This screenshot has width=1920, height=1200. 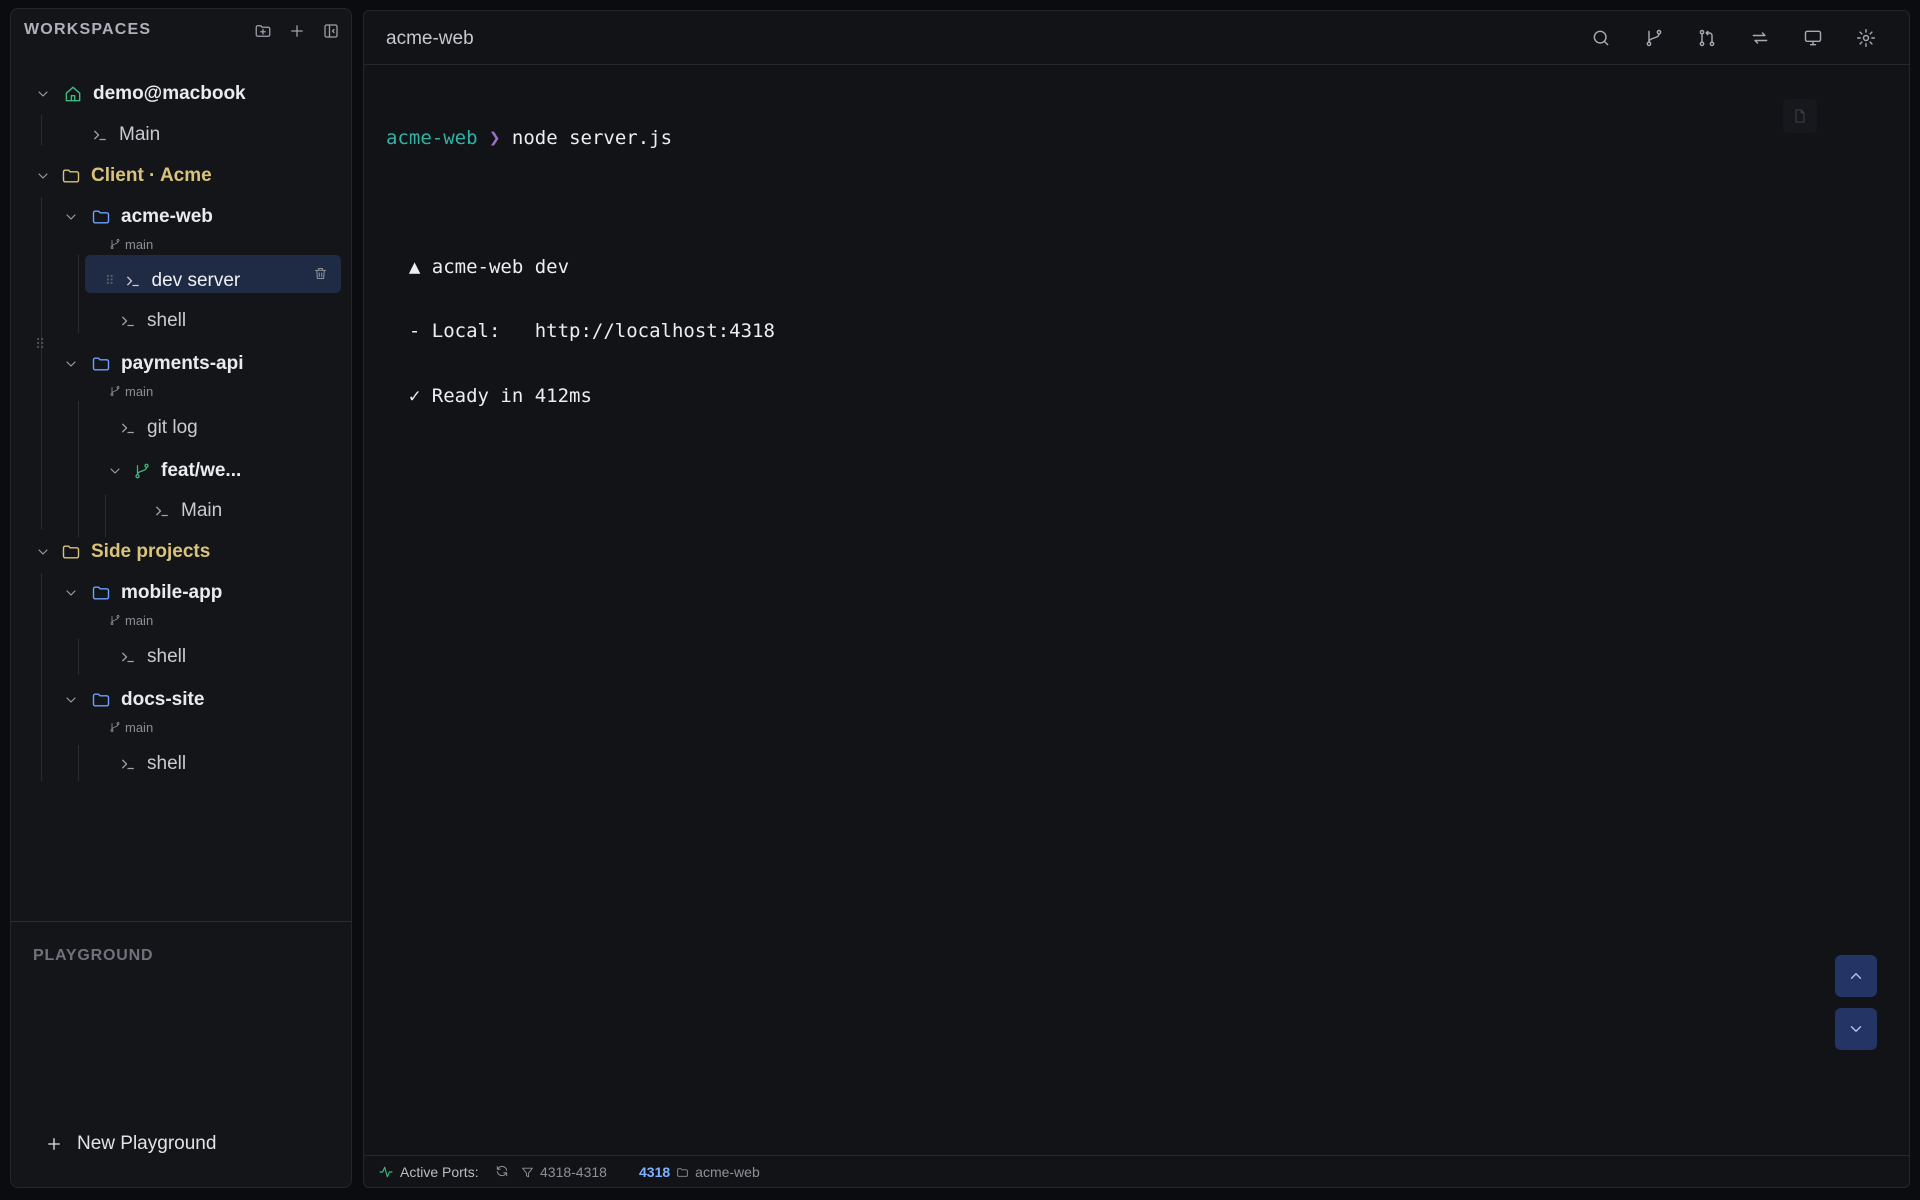 I want to click on terminal-line: ✓ Ready in 412ms, so click(x=489, y=395).